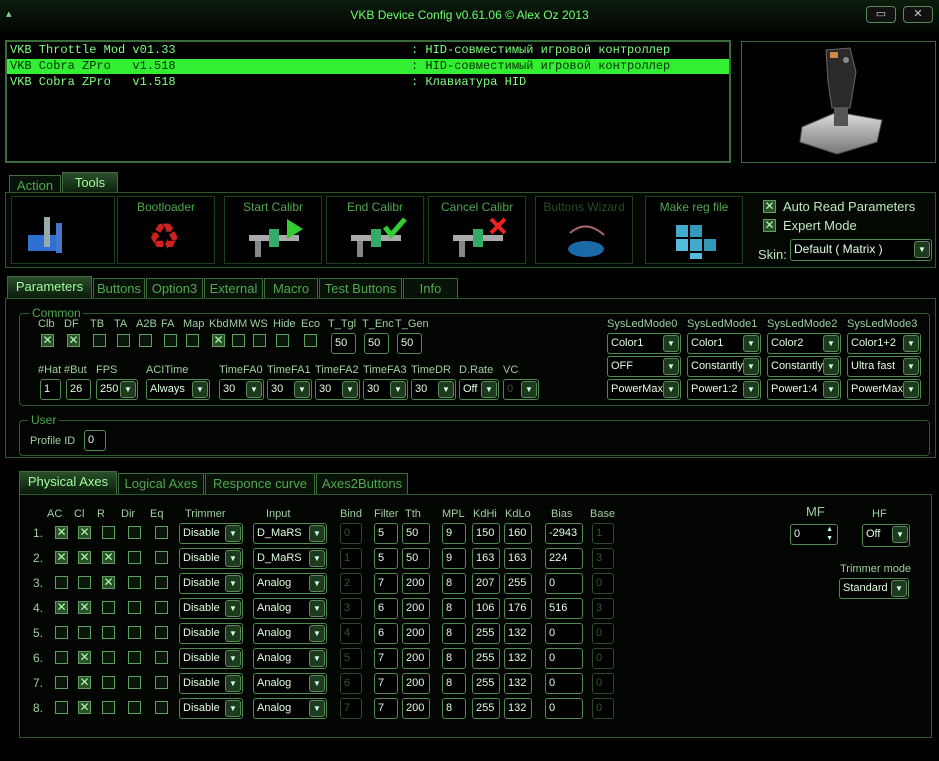  Describe the element at coordinates (409, 343) in the screenshot. I see `t-gen-field: 50` at that location.